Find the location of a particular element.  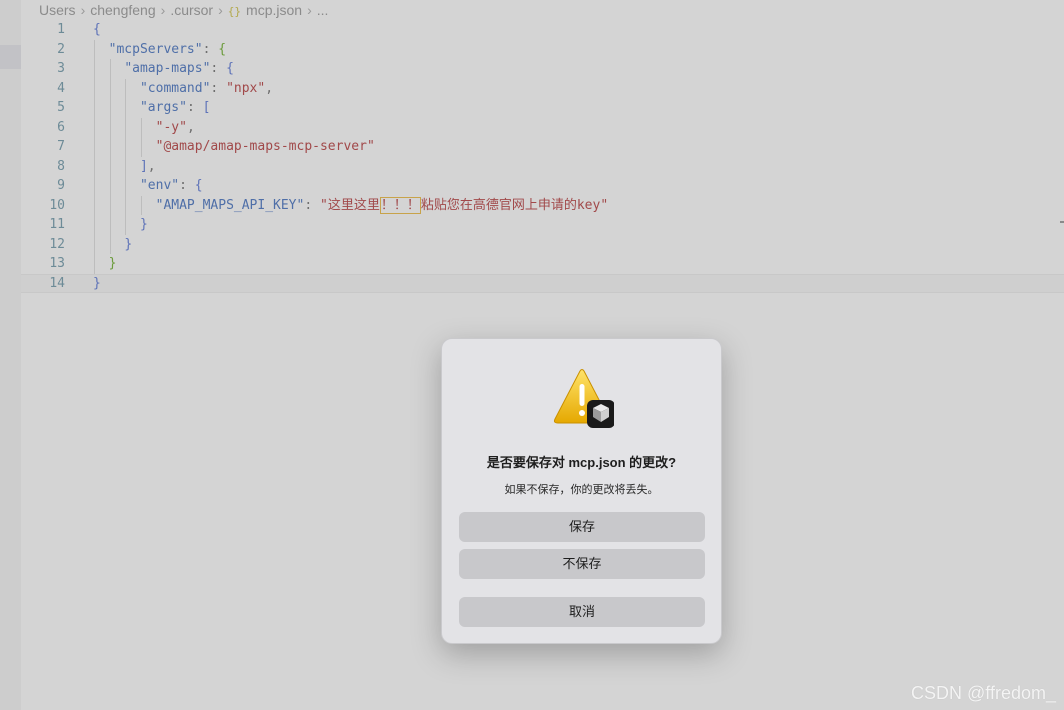

json-file-icon: {} is located at coordinates (234, 11).